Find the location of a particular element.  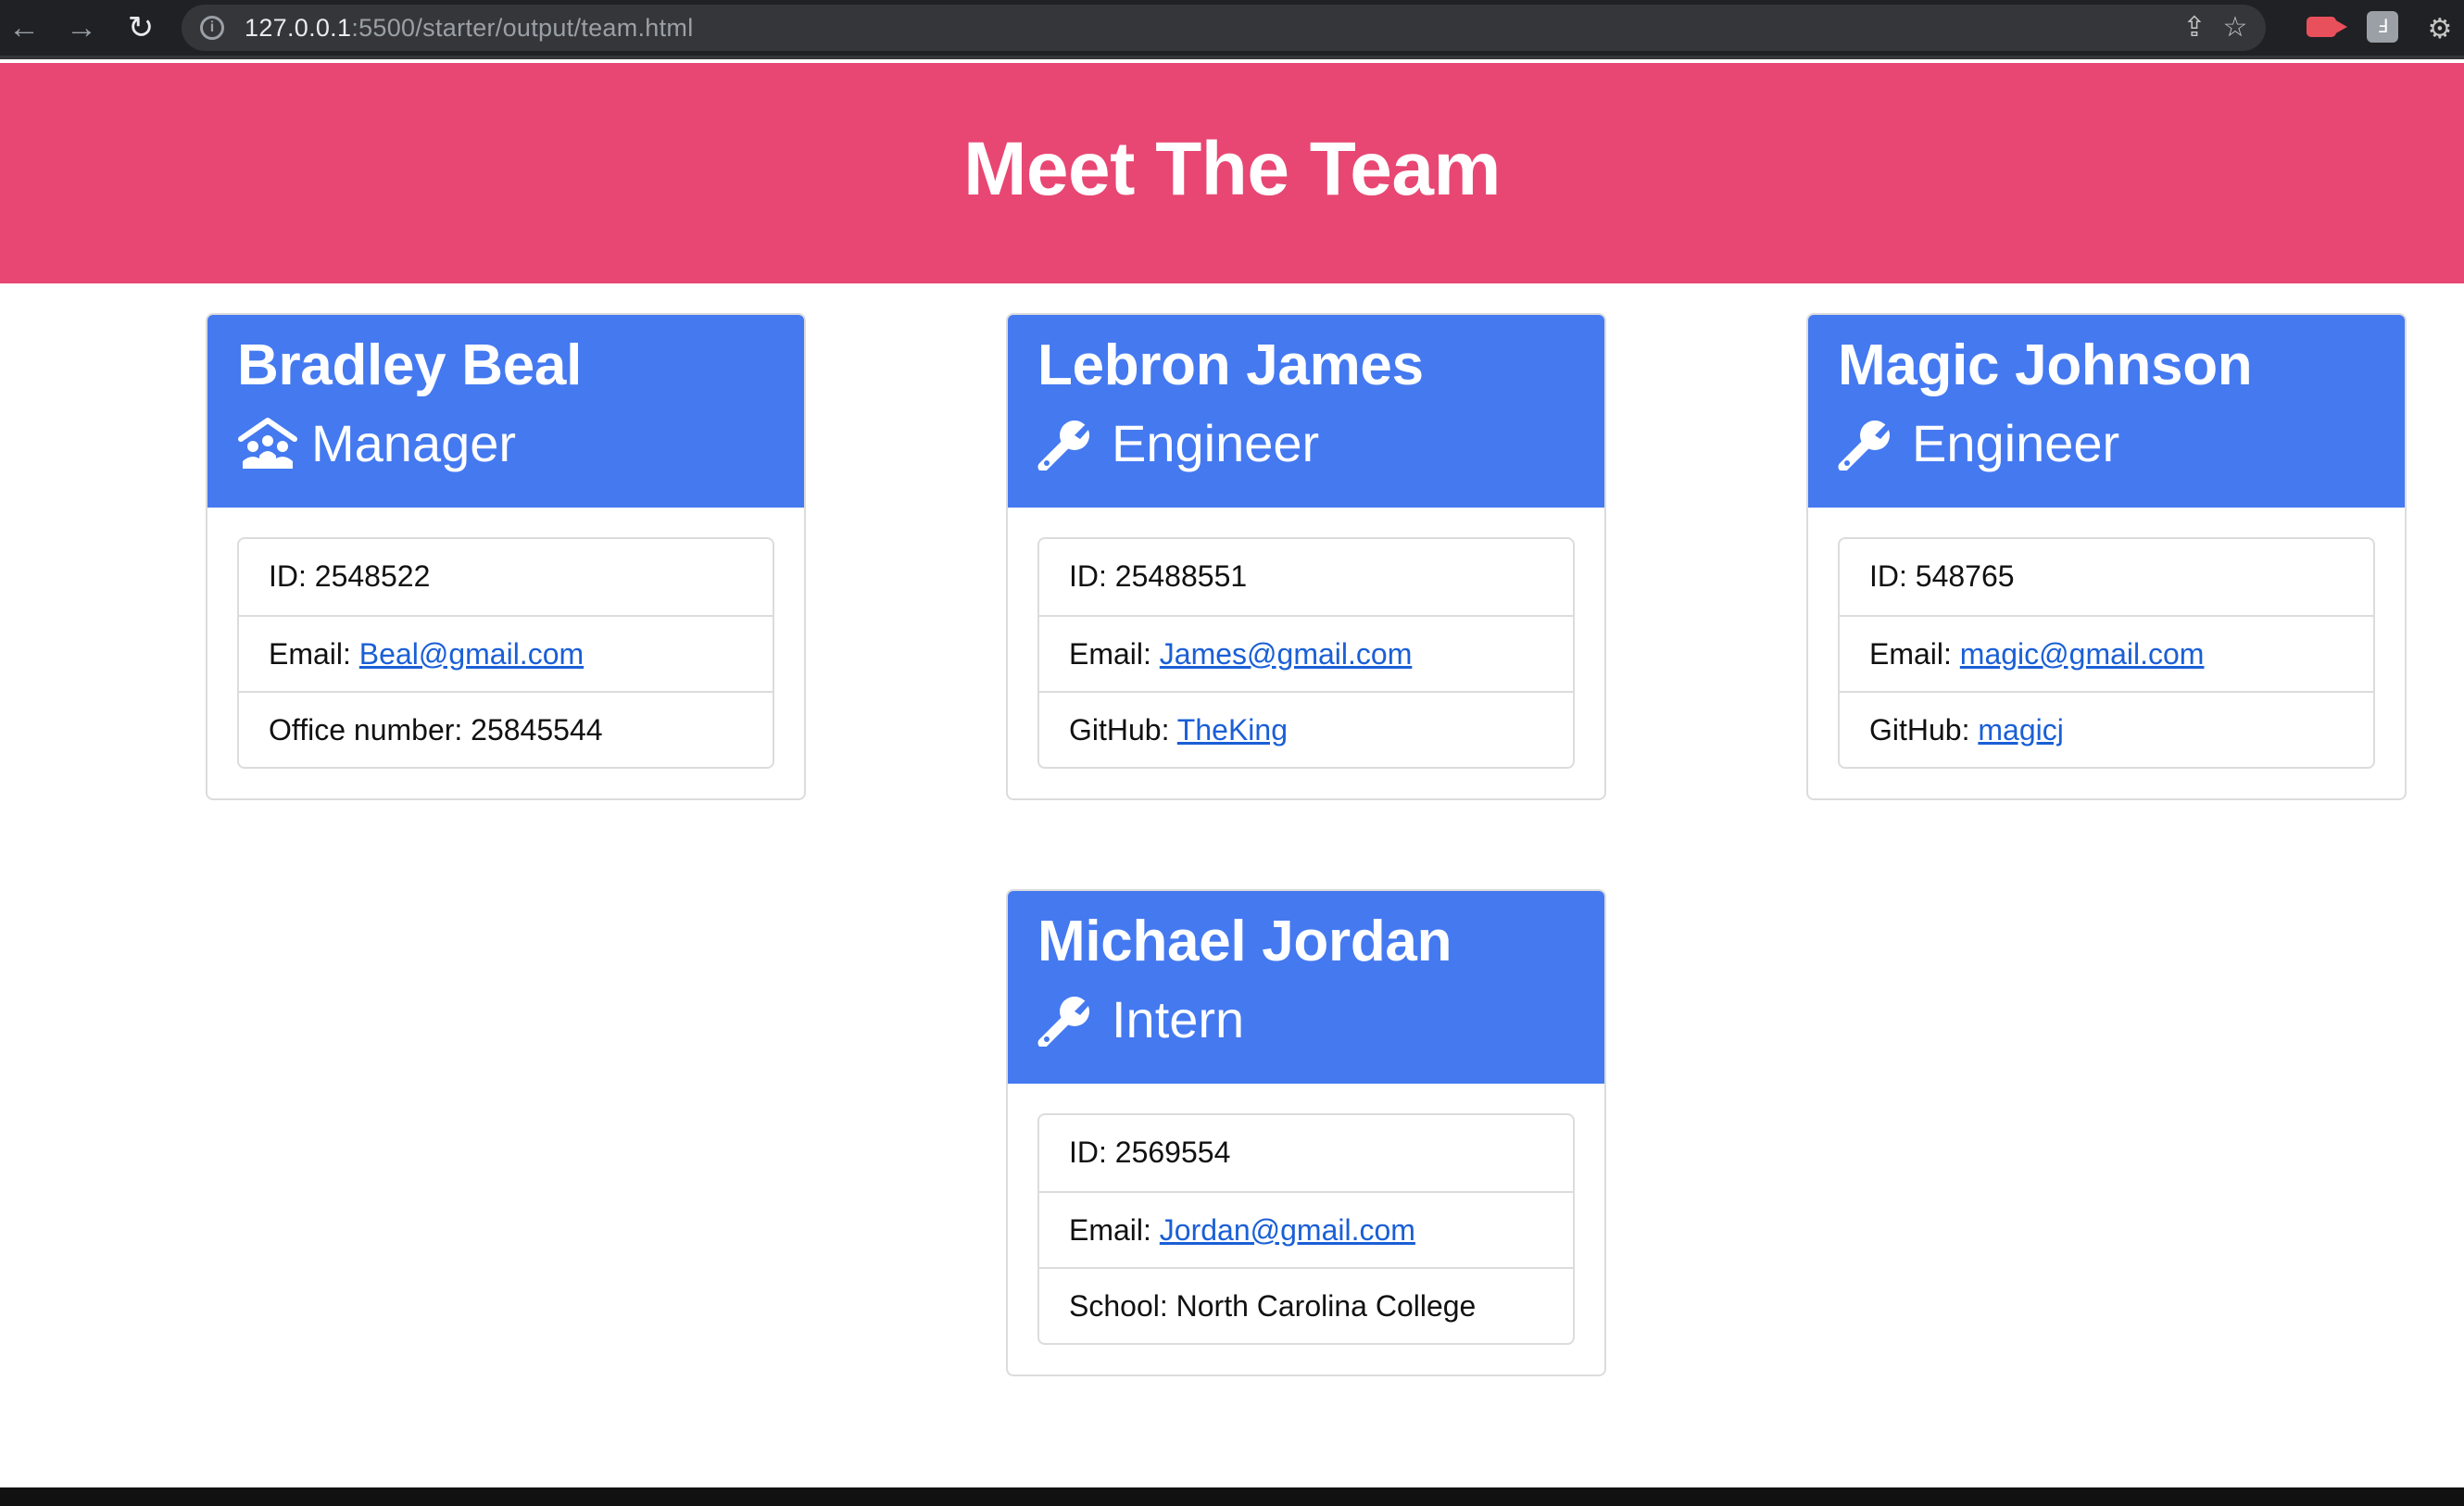

role-label: Manager is located at coordinates (414, 443).